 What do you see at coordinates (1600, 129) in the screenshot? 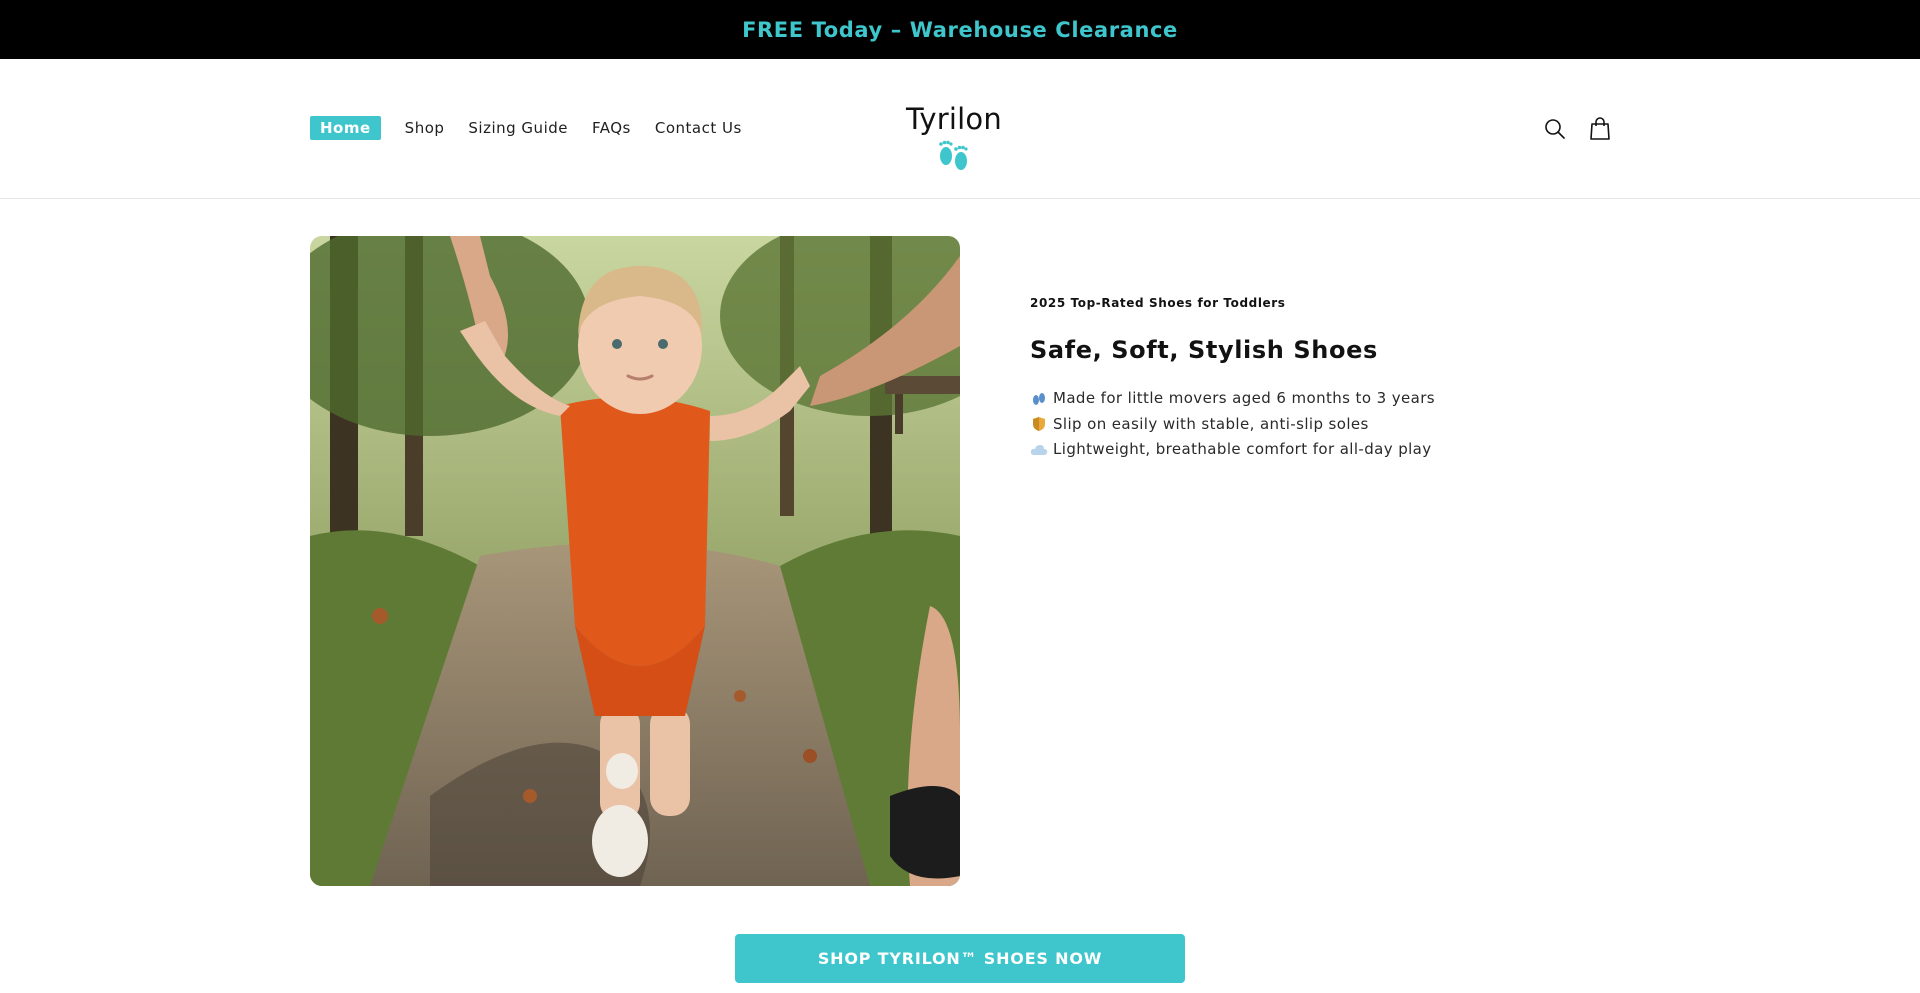
I see `cart-bag-icon` at bounding box center [1600, 129].